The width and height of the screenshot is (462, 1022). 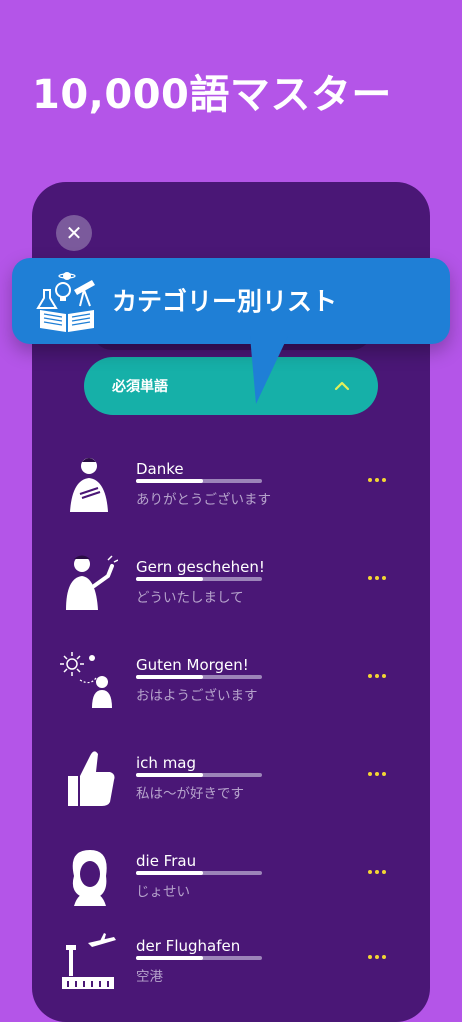 What do you see at coordinates (89, 485) in the screenshot?
I see `person-thanking-icon` at bounding box center [89, 485].